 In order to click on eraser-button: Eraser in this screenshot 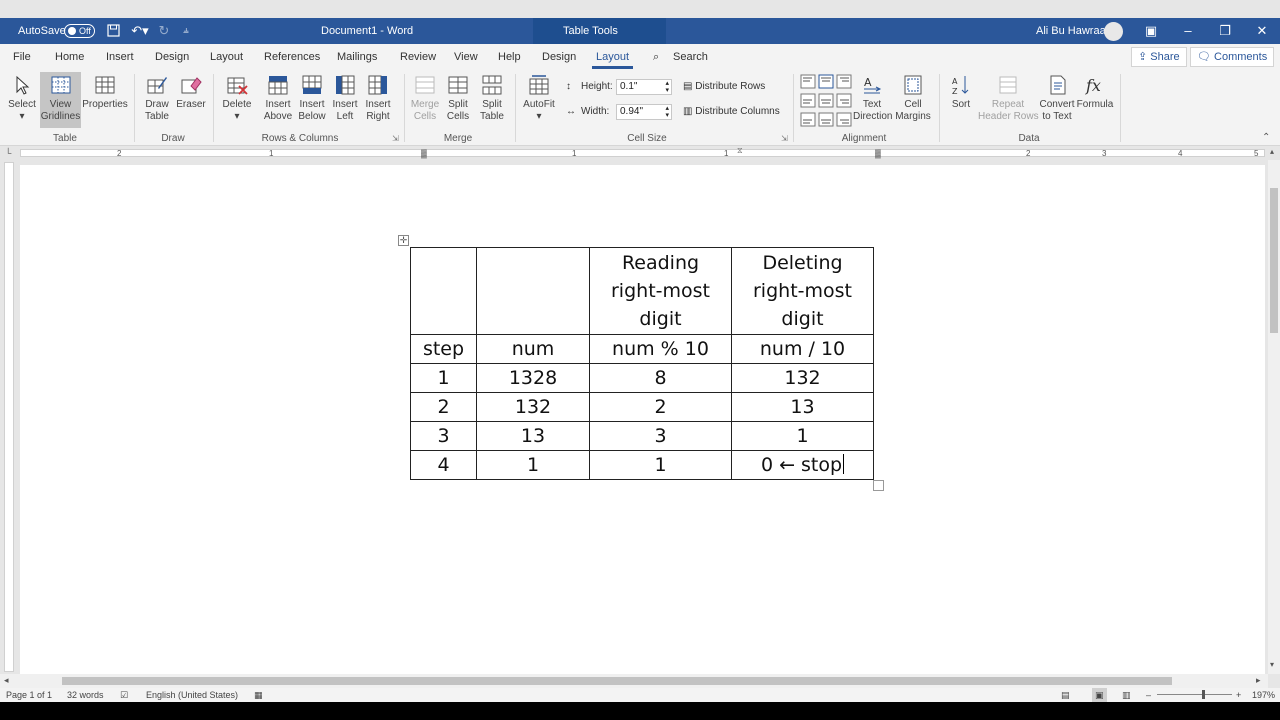, I will do `click(191, 91)`.